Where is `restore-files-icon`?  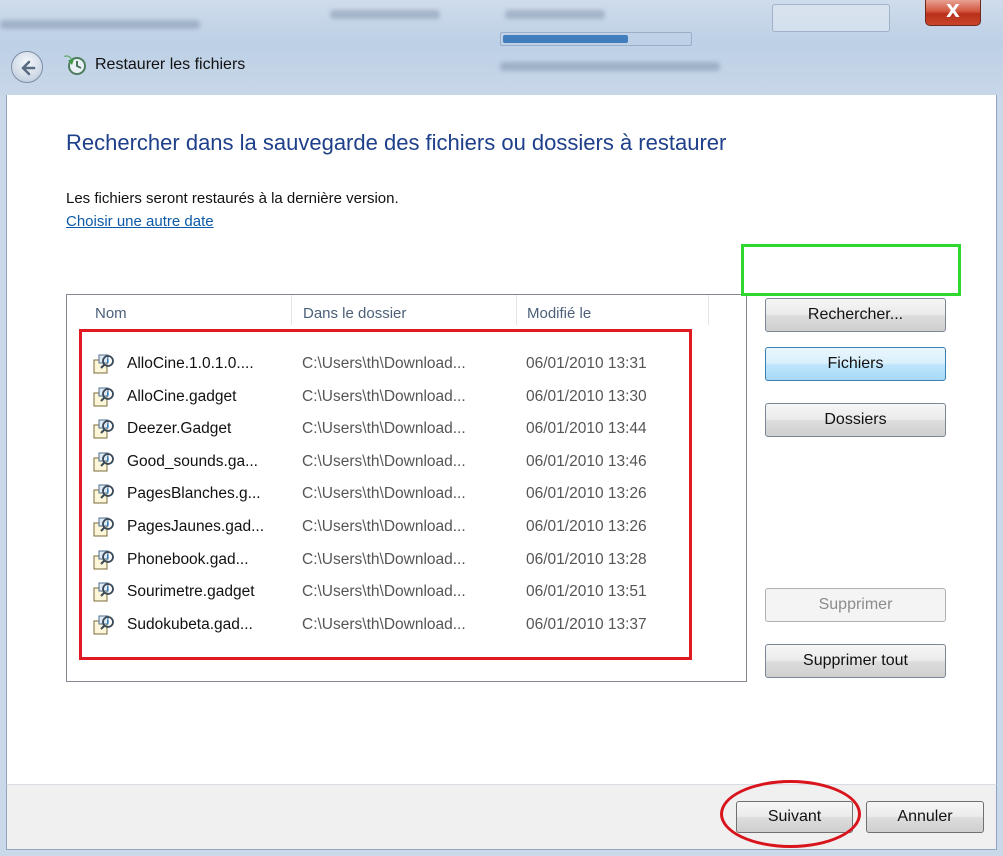
restore-files-icon is located at coordinates (75, 65).